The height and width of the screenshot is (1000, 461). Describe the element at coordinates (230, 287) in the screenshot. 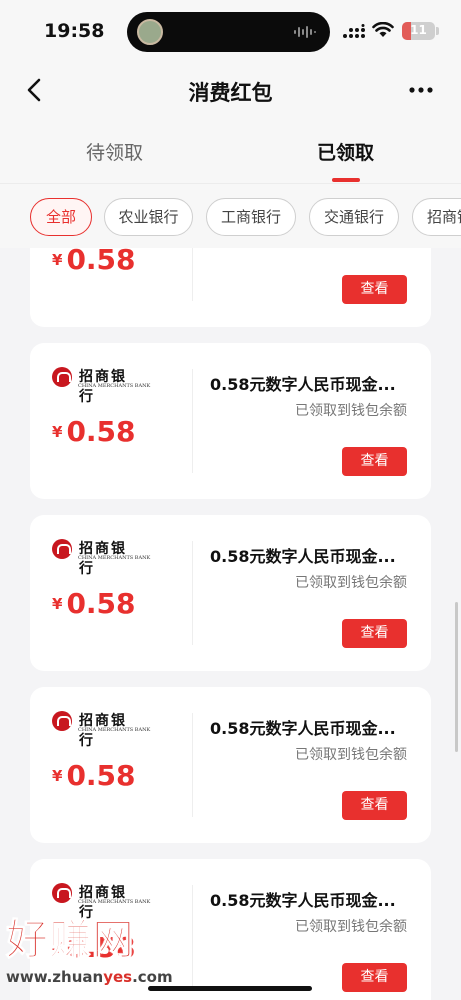

I see `coupon-card: ¥0.58 查看` at that location.